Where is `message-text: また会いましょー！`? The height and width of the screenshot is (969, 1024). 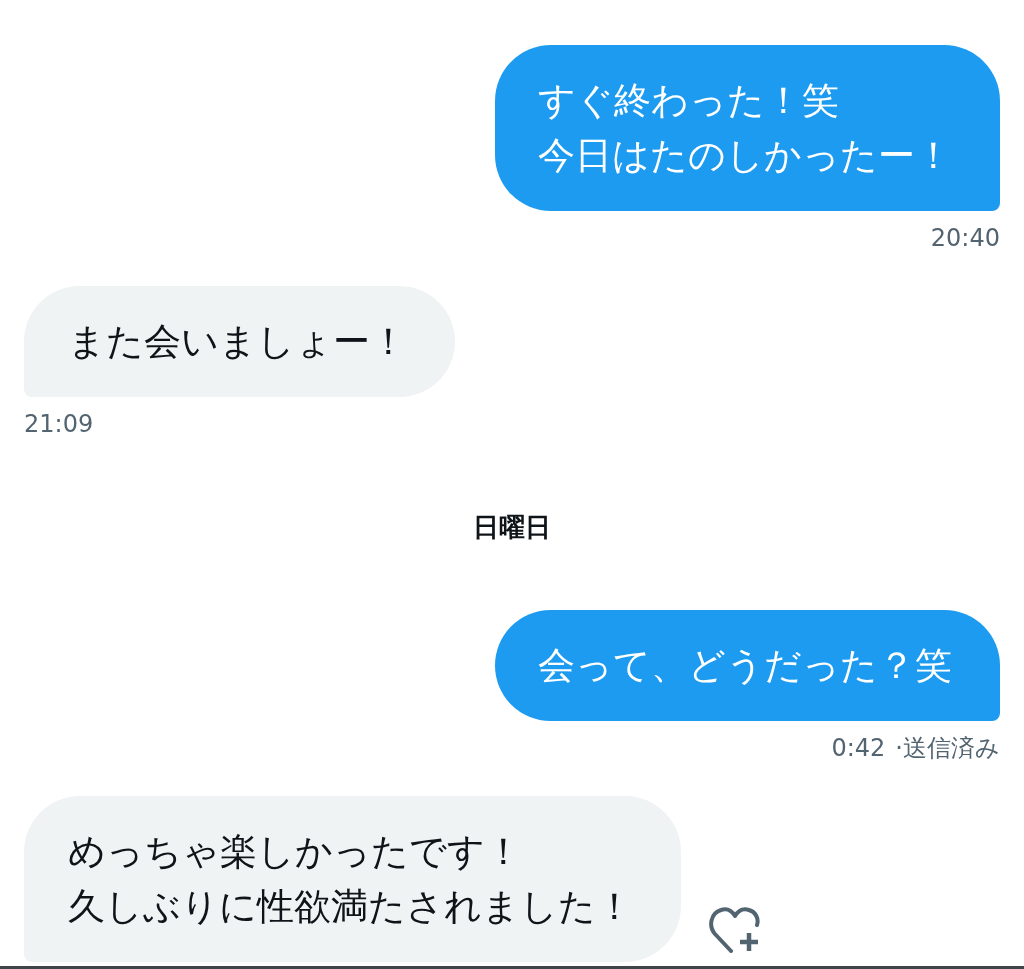 message-text: また会いましょー！ is located at coordinates (237, 342).